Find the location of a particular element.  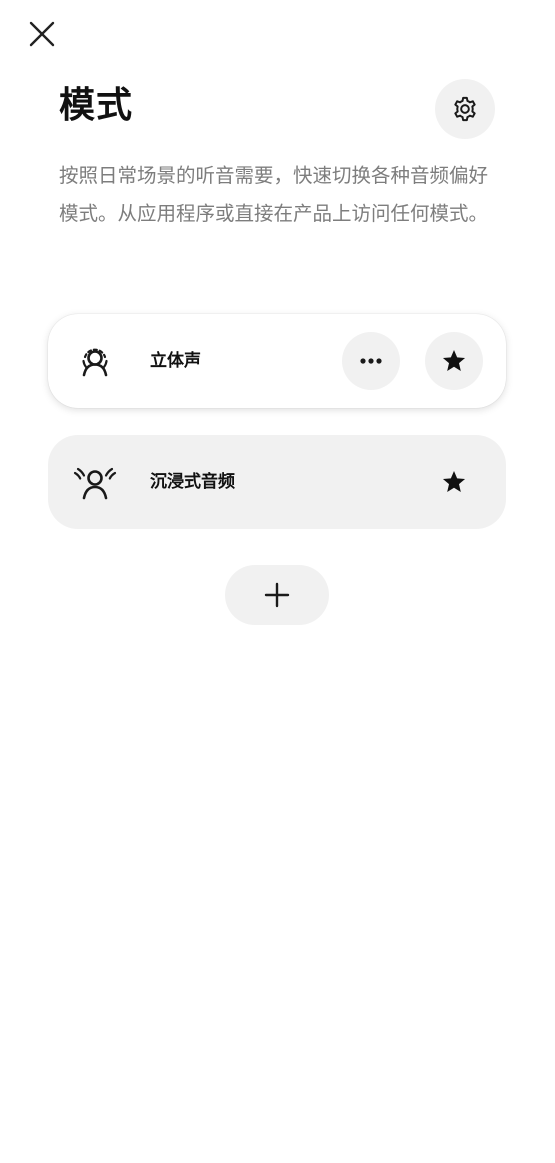

close-icon is located at coordinates (42, 34).